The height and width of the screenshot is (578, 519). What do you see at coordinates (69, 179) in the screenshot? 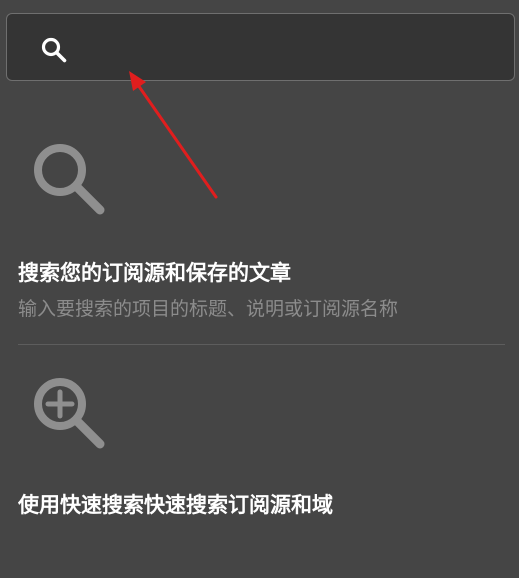
I see `magnifier-icon` at bounding box center [69, 179].